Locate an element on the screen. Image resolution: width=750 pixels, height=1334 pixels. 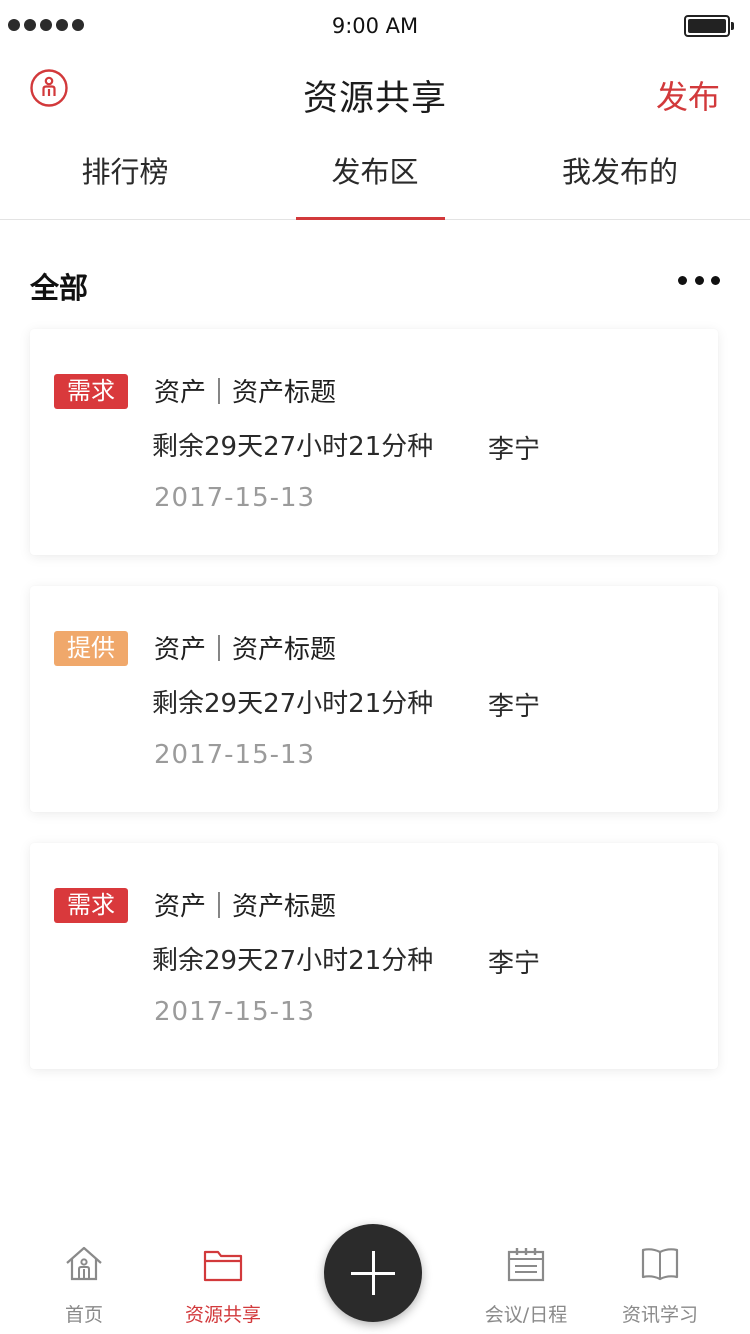
more-icon is located at coordinates (699, 280).